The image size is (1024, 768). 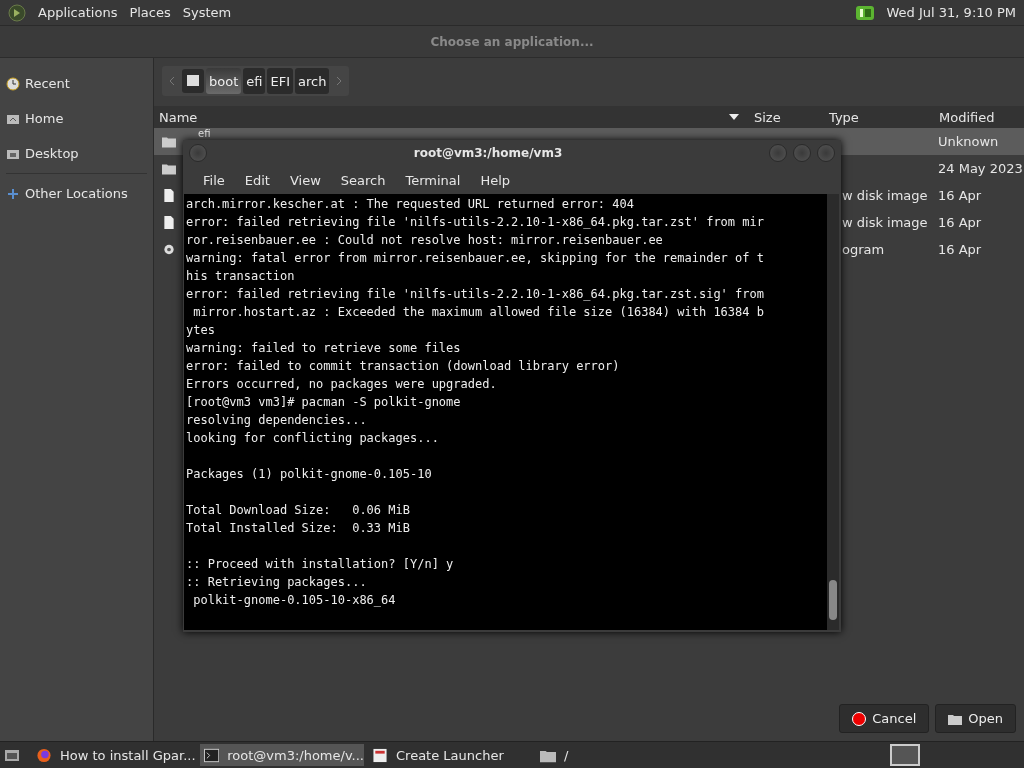 I want to click on file-type: ogram, so click(x=864, y=249).